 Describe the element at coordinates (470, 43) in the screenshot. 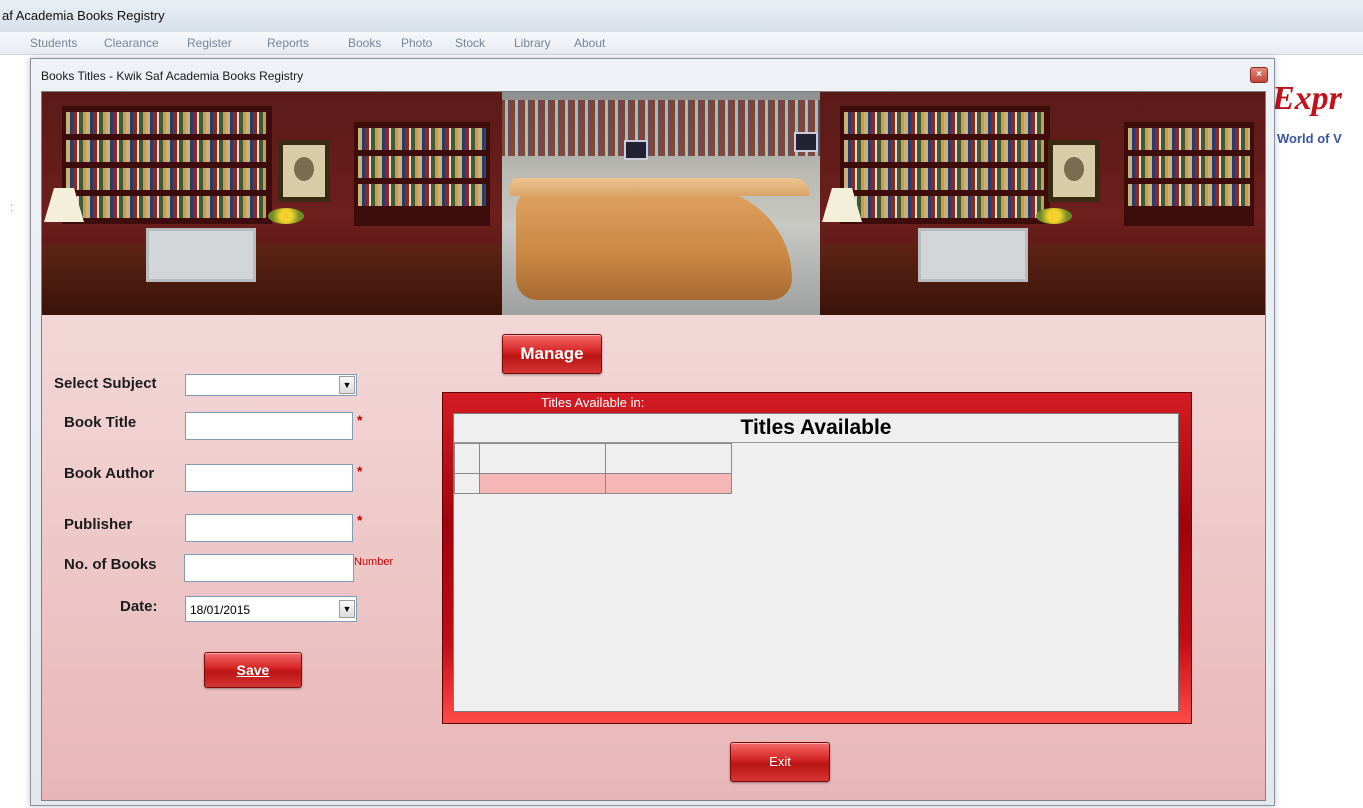

I see `menu-stock: Stock` at that location.